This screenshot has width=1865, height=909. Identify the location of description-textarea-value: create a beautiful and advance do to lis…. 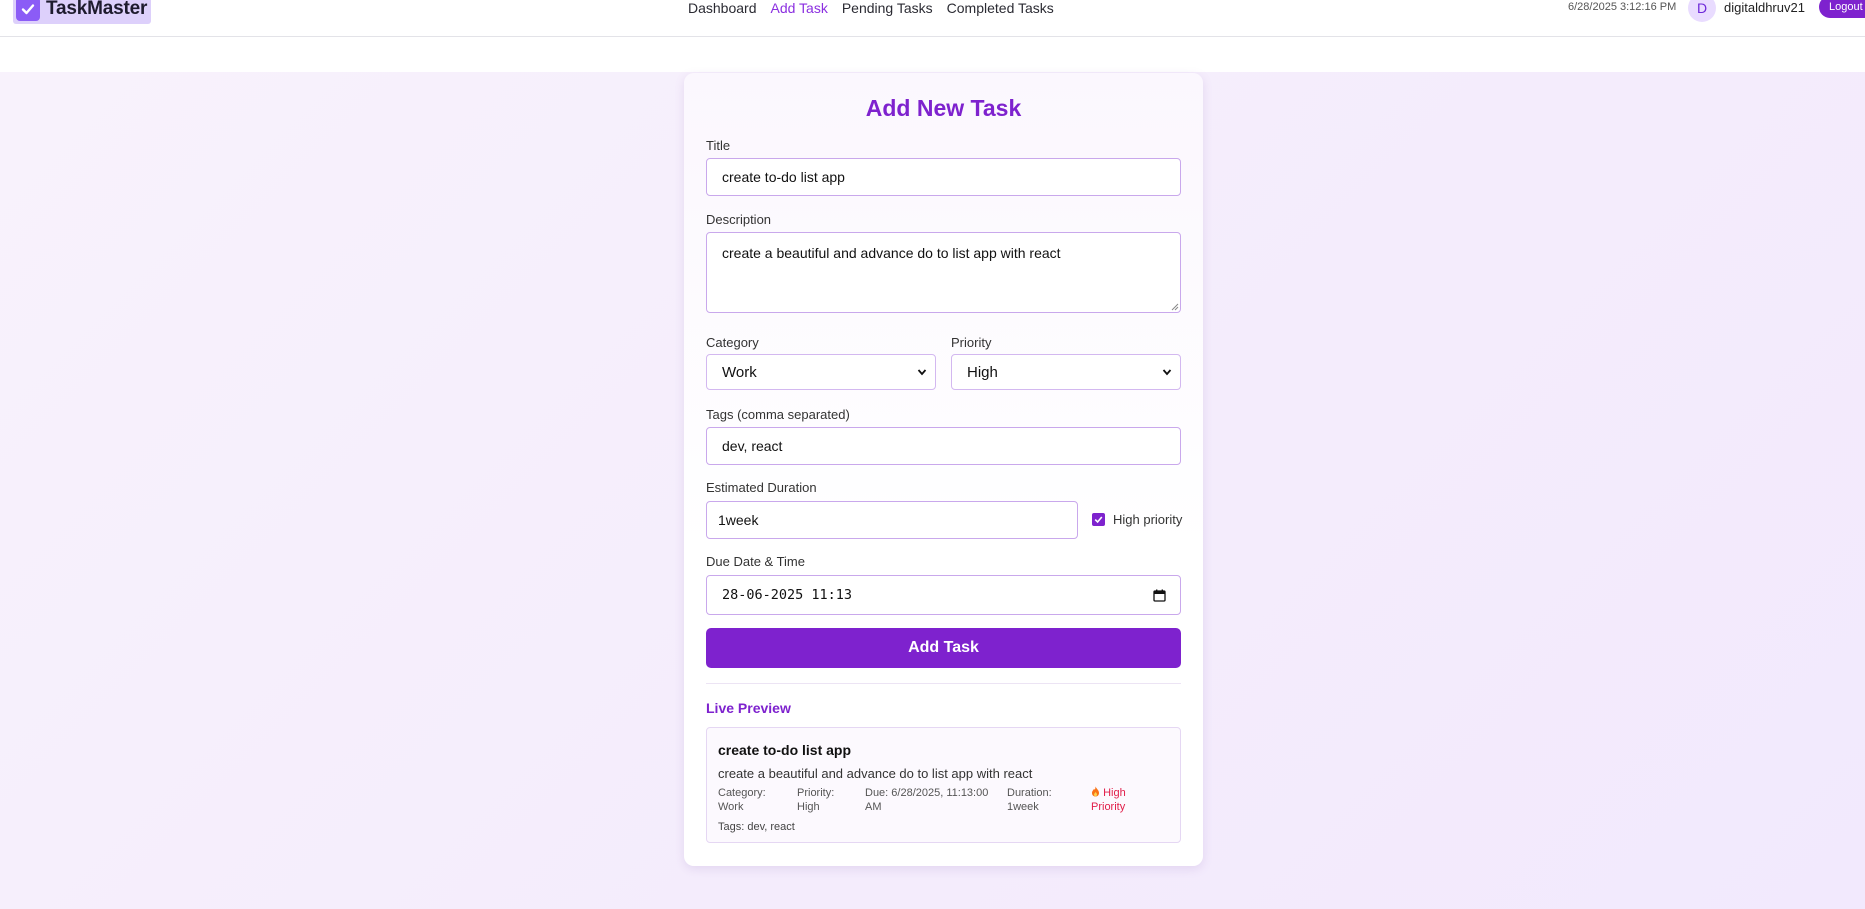
(891, 253).